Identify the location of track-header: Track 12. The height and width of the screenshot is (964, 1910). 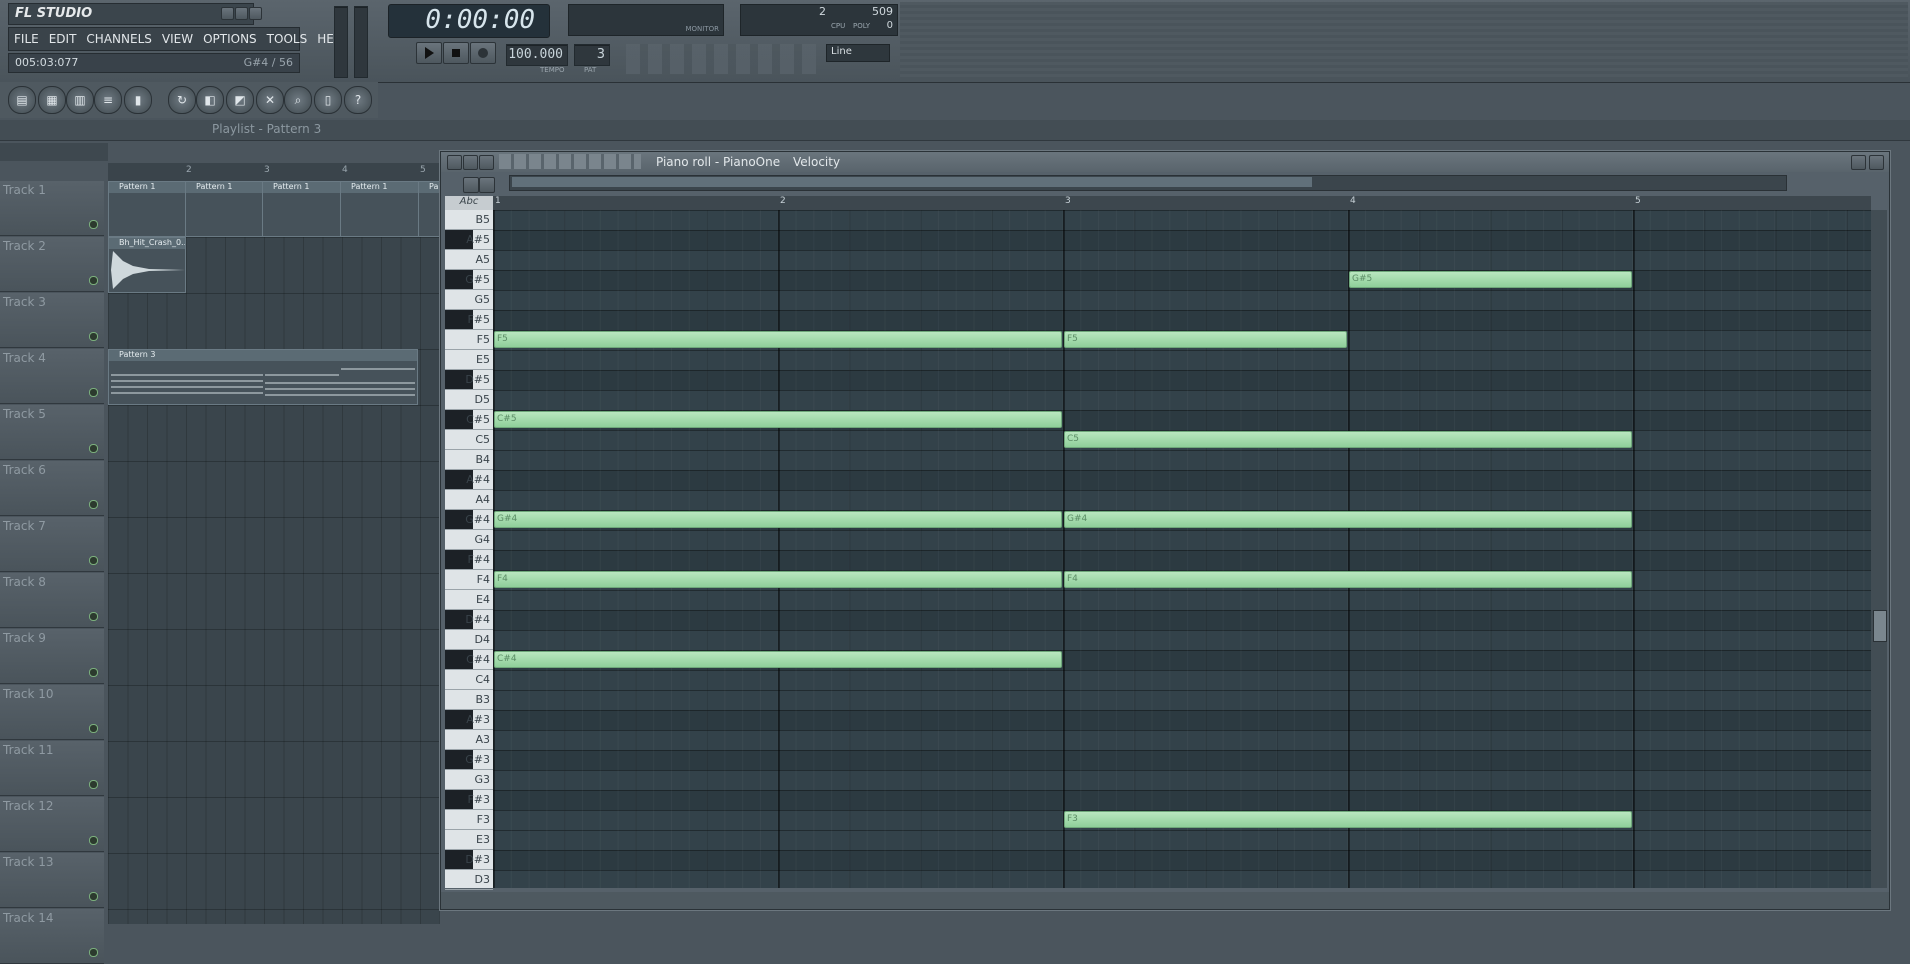
(52, 824).